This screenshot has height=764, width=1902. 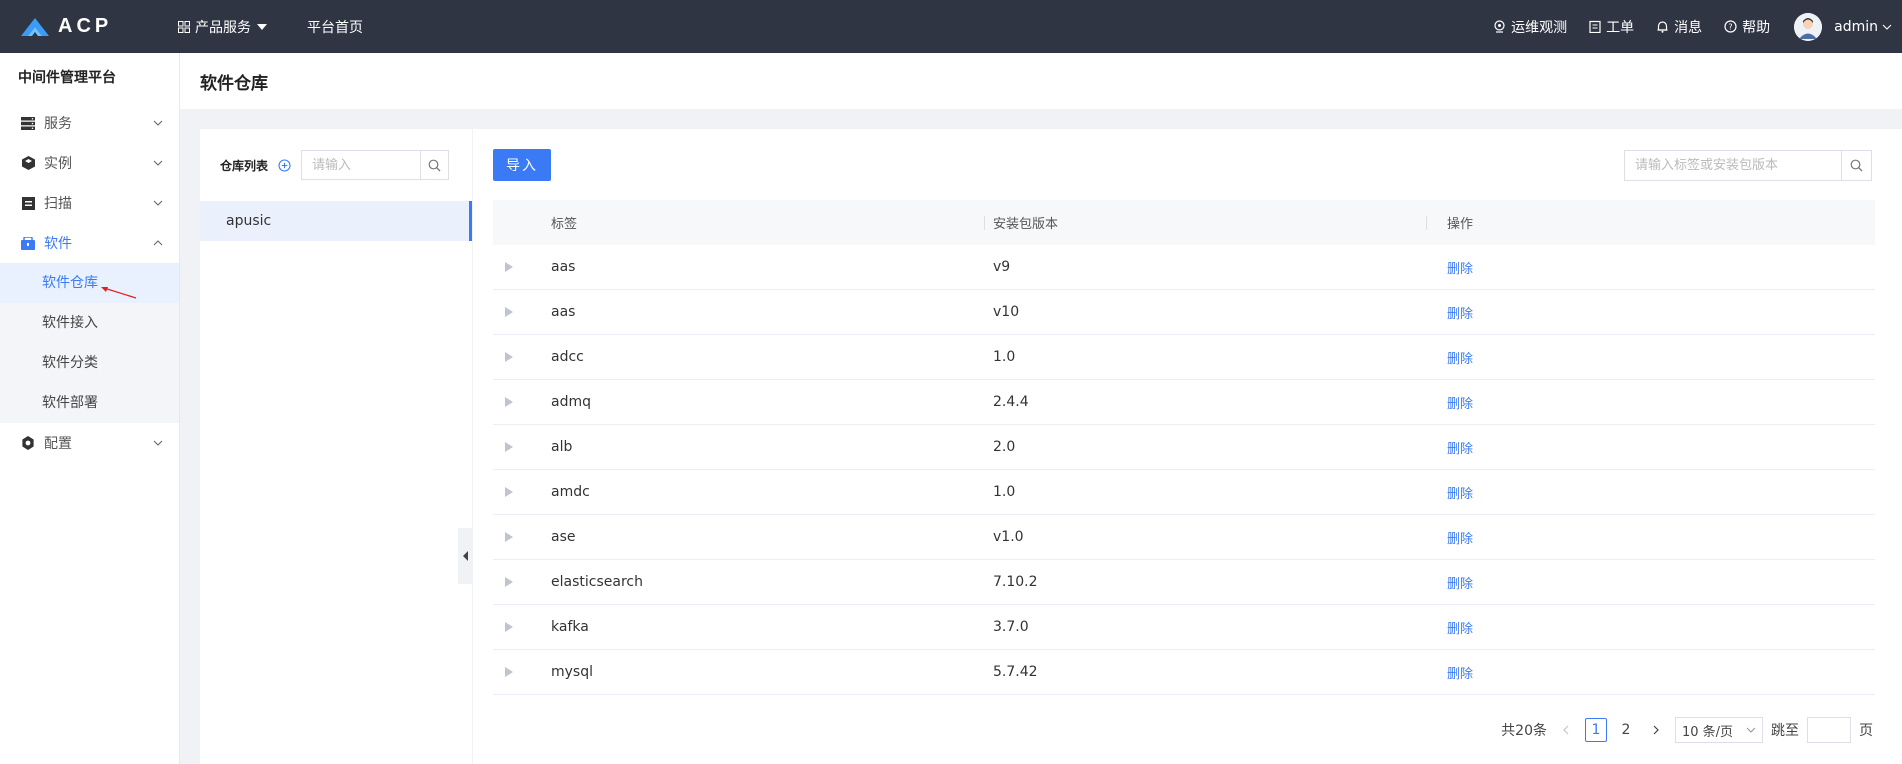 What do you see at coordinates (70, 403) in the screenshot?
I see `sidebar-subitem-label: 软件部署` at bounding box center [70, 403].